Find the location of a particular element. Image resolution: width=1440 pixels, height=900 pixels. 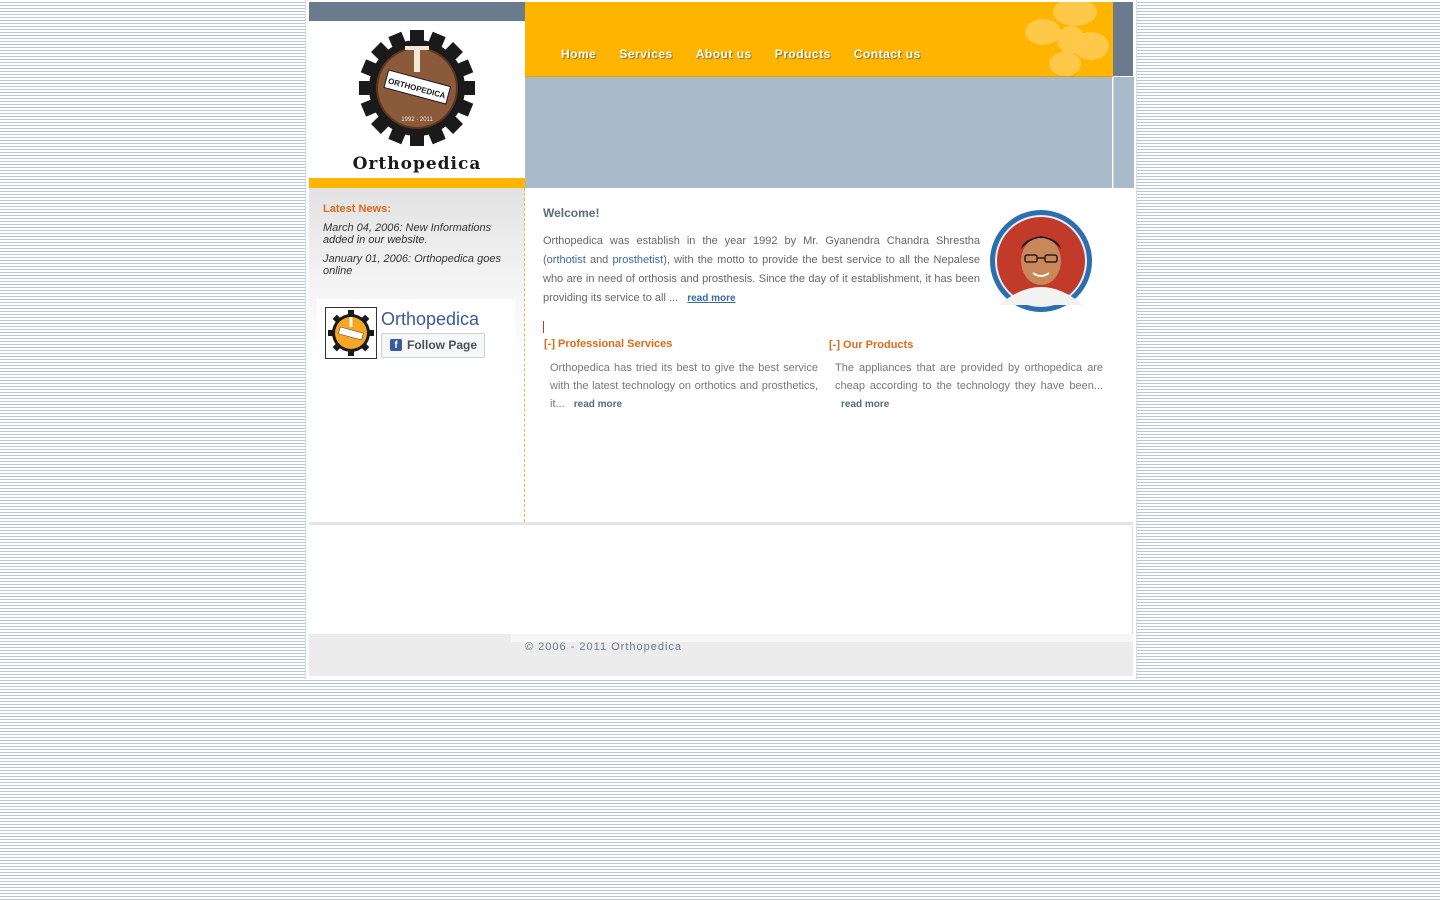

banner-side-block is located at coordinates (1123, 132).